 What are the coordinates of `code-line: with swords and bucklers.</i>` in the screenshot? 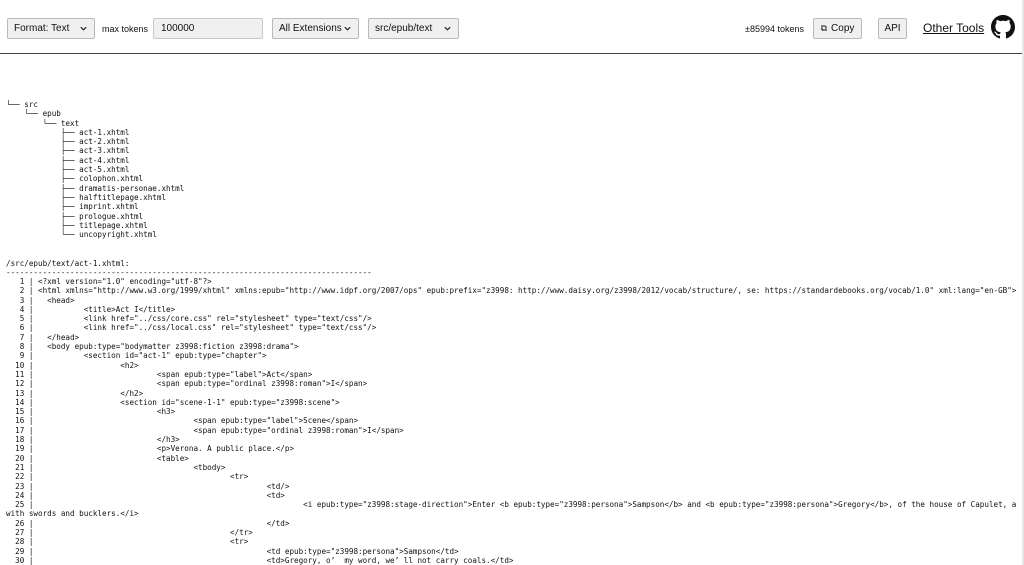 It's located at (72, 514).